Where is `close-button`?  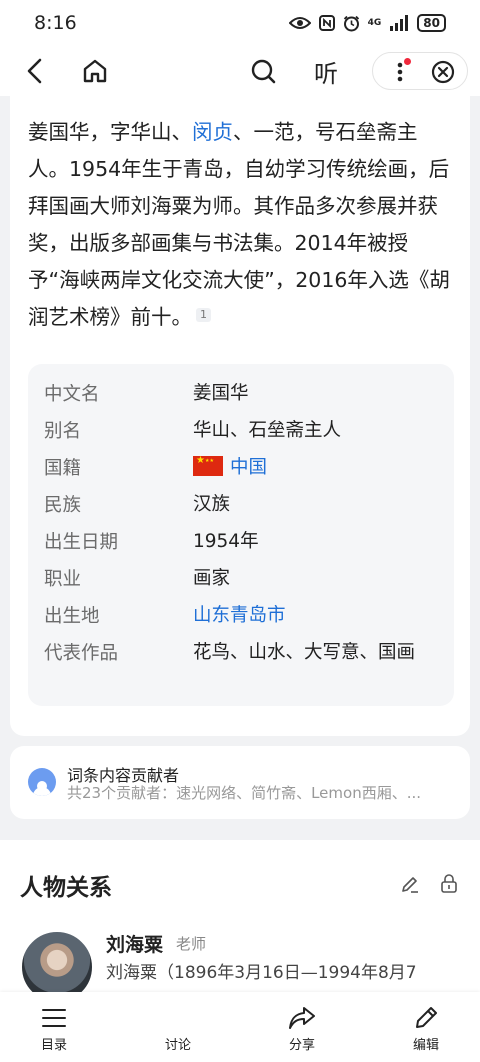
close-button is located at coordinates (443, 72).